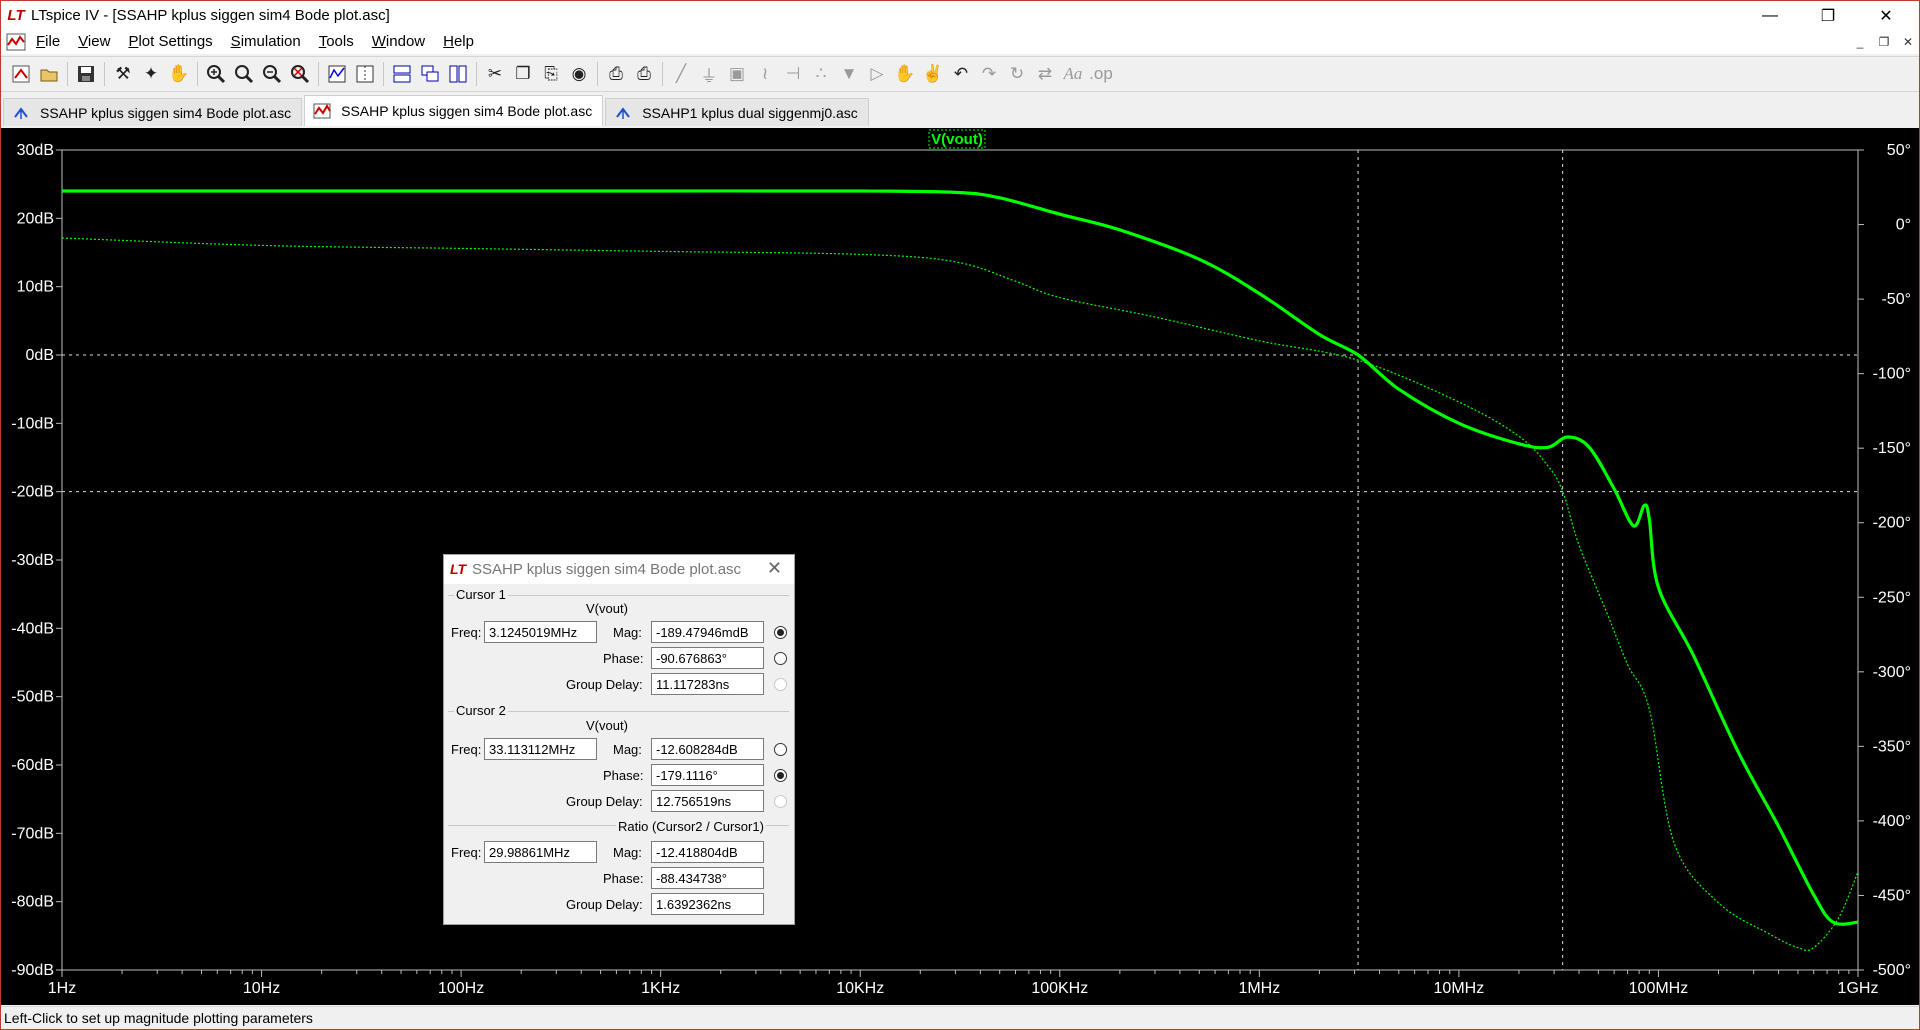  I want to click on ltspice-logo-icon: LT, so click(458, 569).